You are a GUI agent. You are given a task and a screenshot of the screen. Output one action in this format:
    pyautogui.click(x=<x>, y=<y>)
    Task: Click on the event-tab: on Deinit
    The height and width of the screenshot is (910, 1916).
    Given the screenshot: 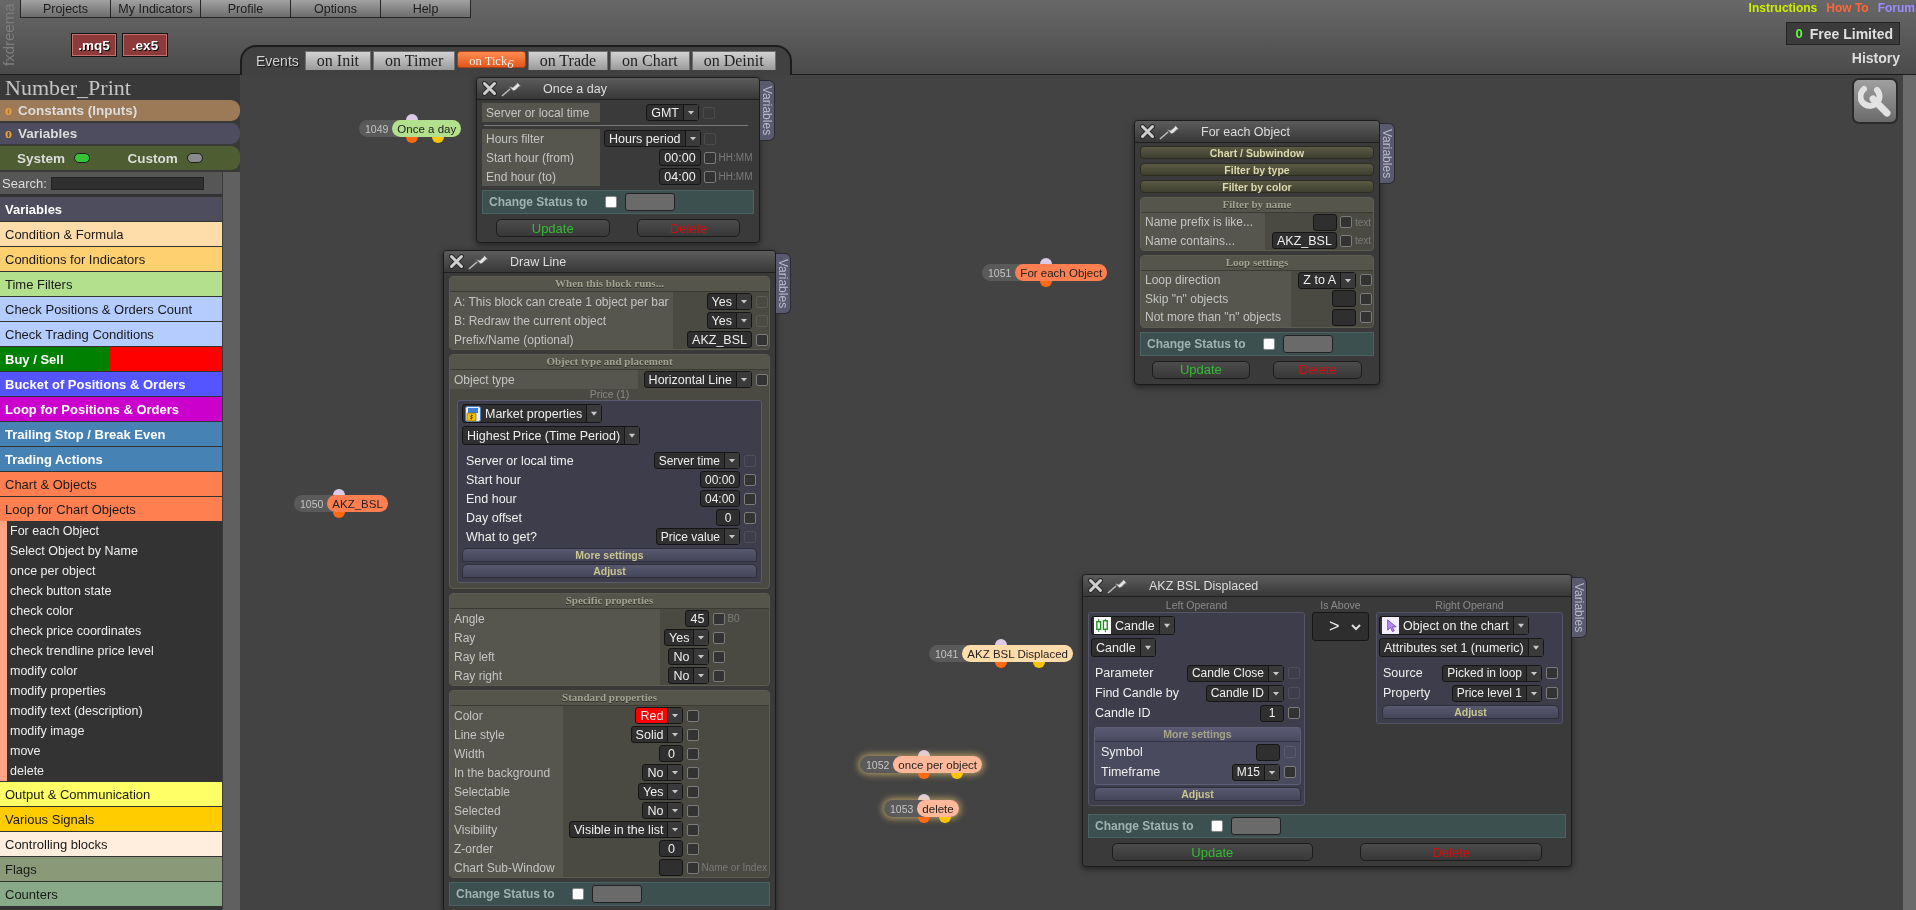 What is the action you would take?
    pyautogui.click(x=733, y=60)
    